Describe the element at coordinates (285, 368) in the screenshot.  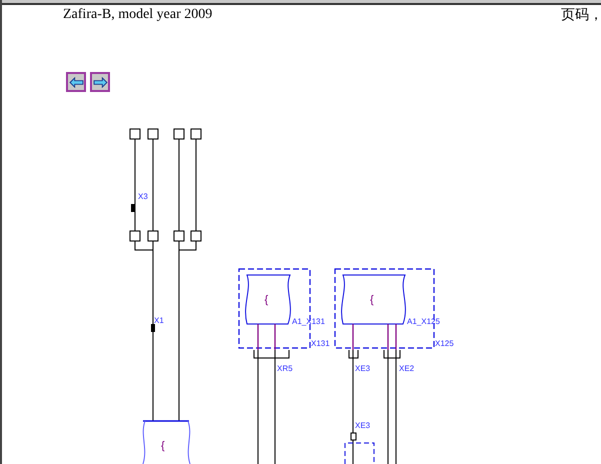
I see `plug-label: XR5` at that location.